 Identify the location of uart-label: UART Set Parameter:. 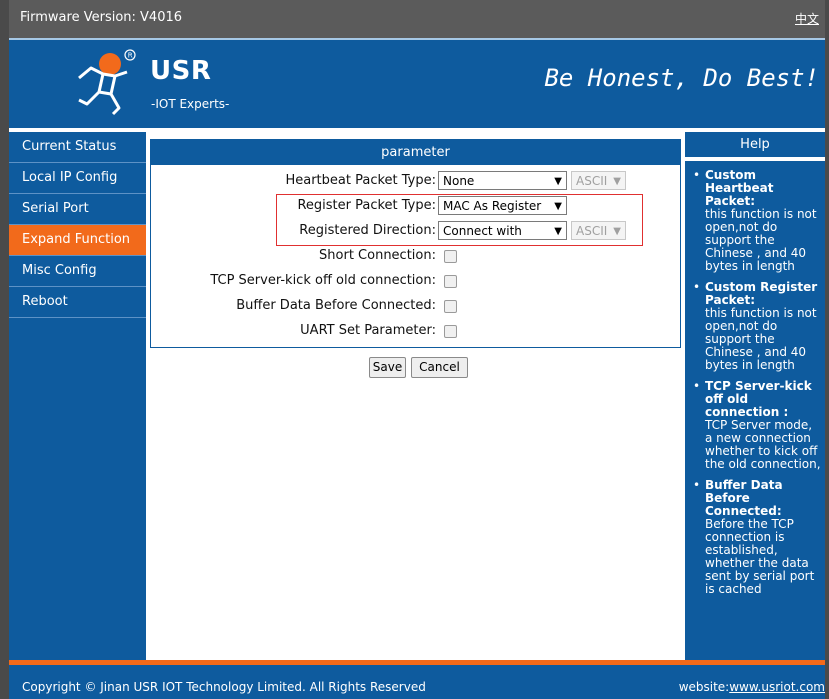
(368, 330).